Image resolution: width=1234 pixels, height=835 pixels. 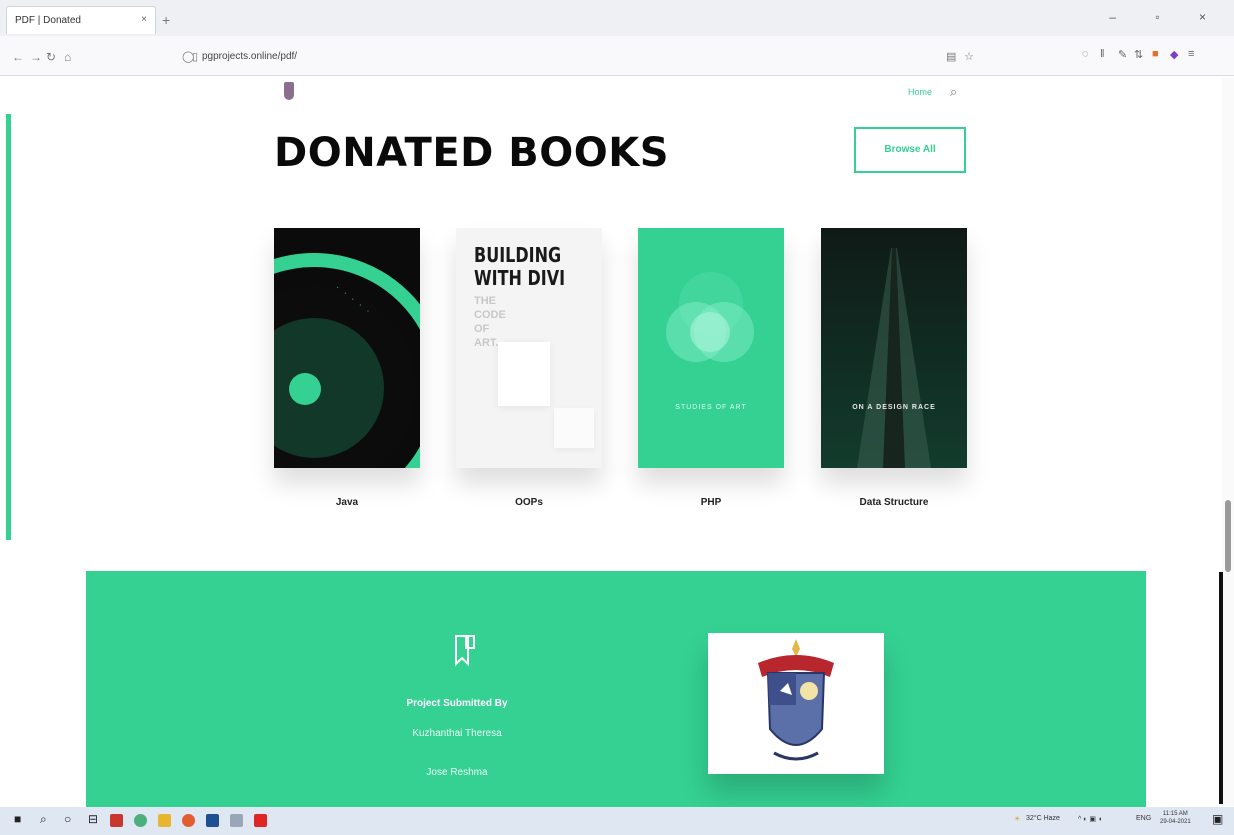 What do you see at coordinates (1174, 54) in the screenshot?
I see `puzzle-icon: ◆` at bounding box center [1174, 54].